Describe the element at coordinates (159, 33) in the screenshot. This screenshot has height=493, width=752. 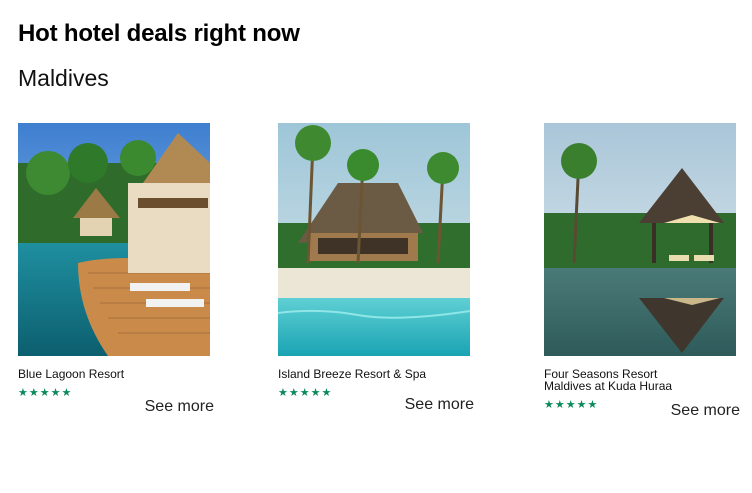
I see `page-title: Hot hotel deals right now` at that location.